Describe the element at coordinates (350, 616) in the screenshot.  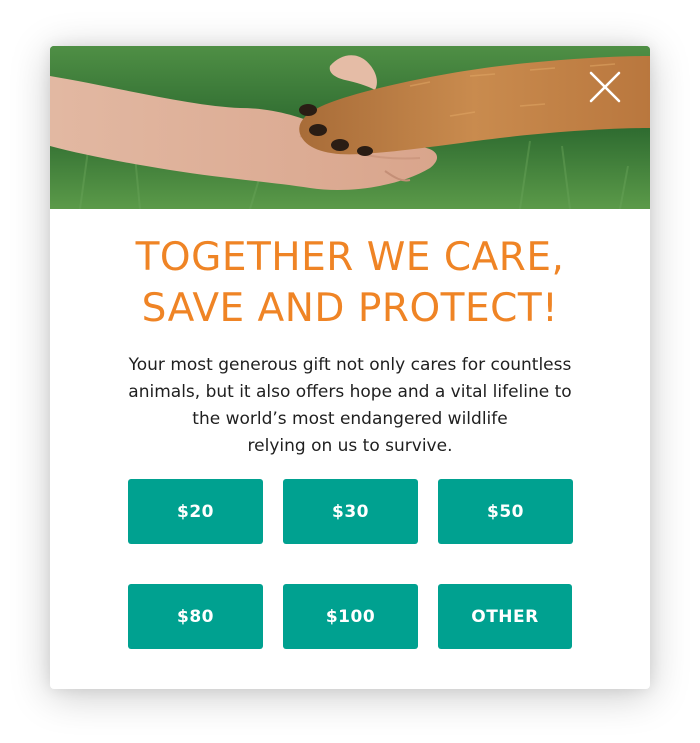
I see `amount-100-button: $100` at that location.